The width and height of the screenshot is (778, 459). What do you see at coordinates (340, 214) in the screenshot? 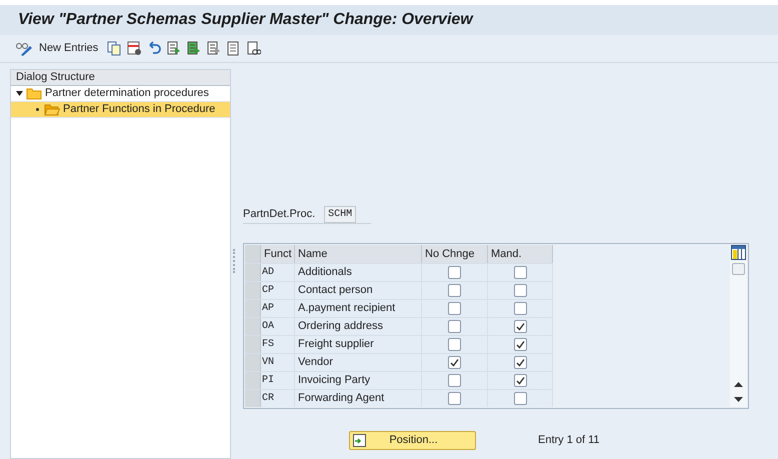
I see `procedure-field: SCHM` at bounding box center [340, 214].